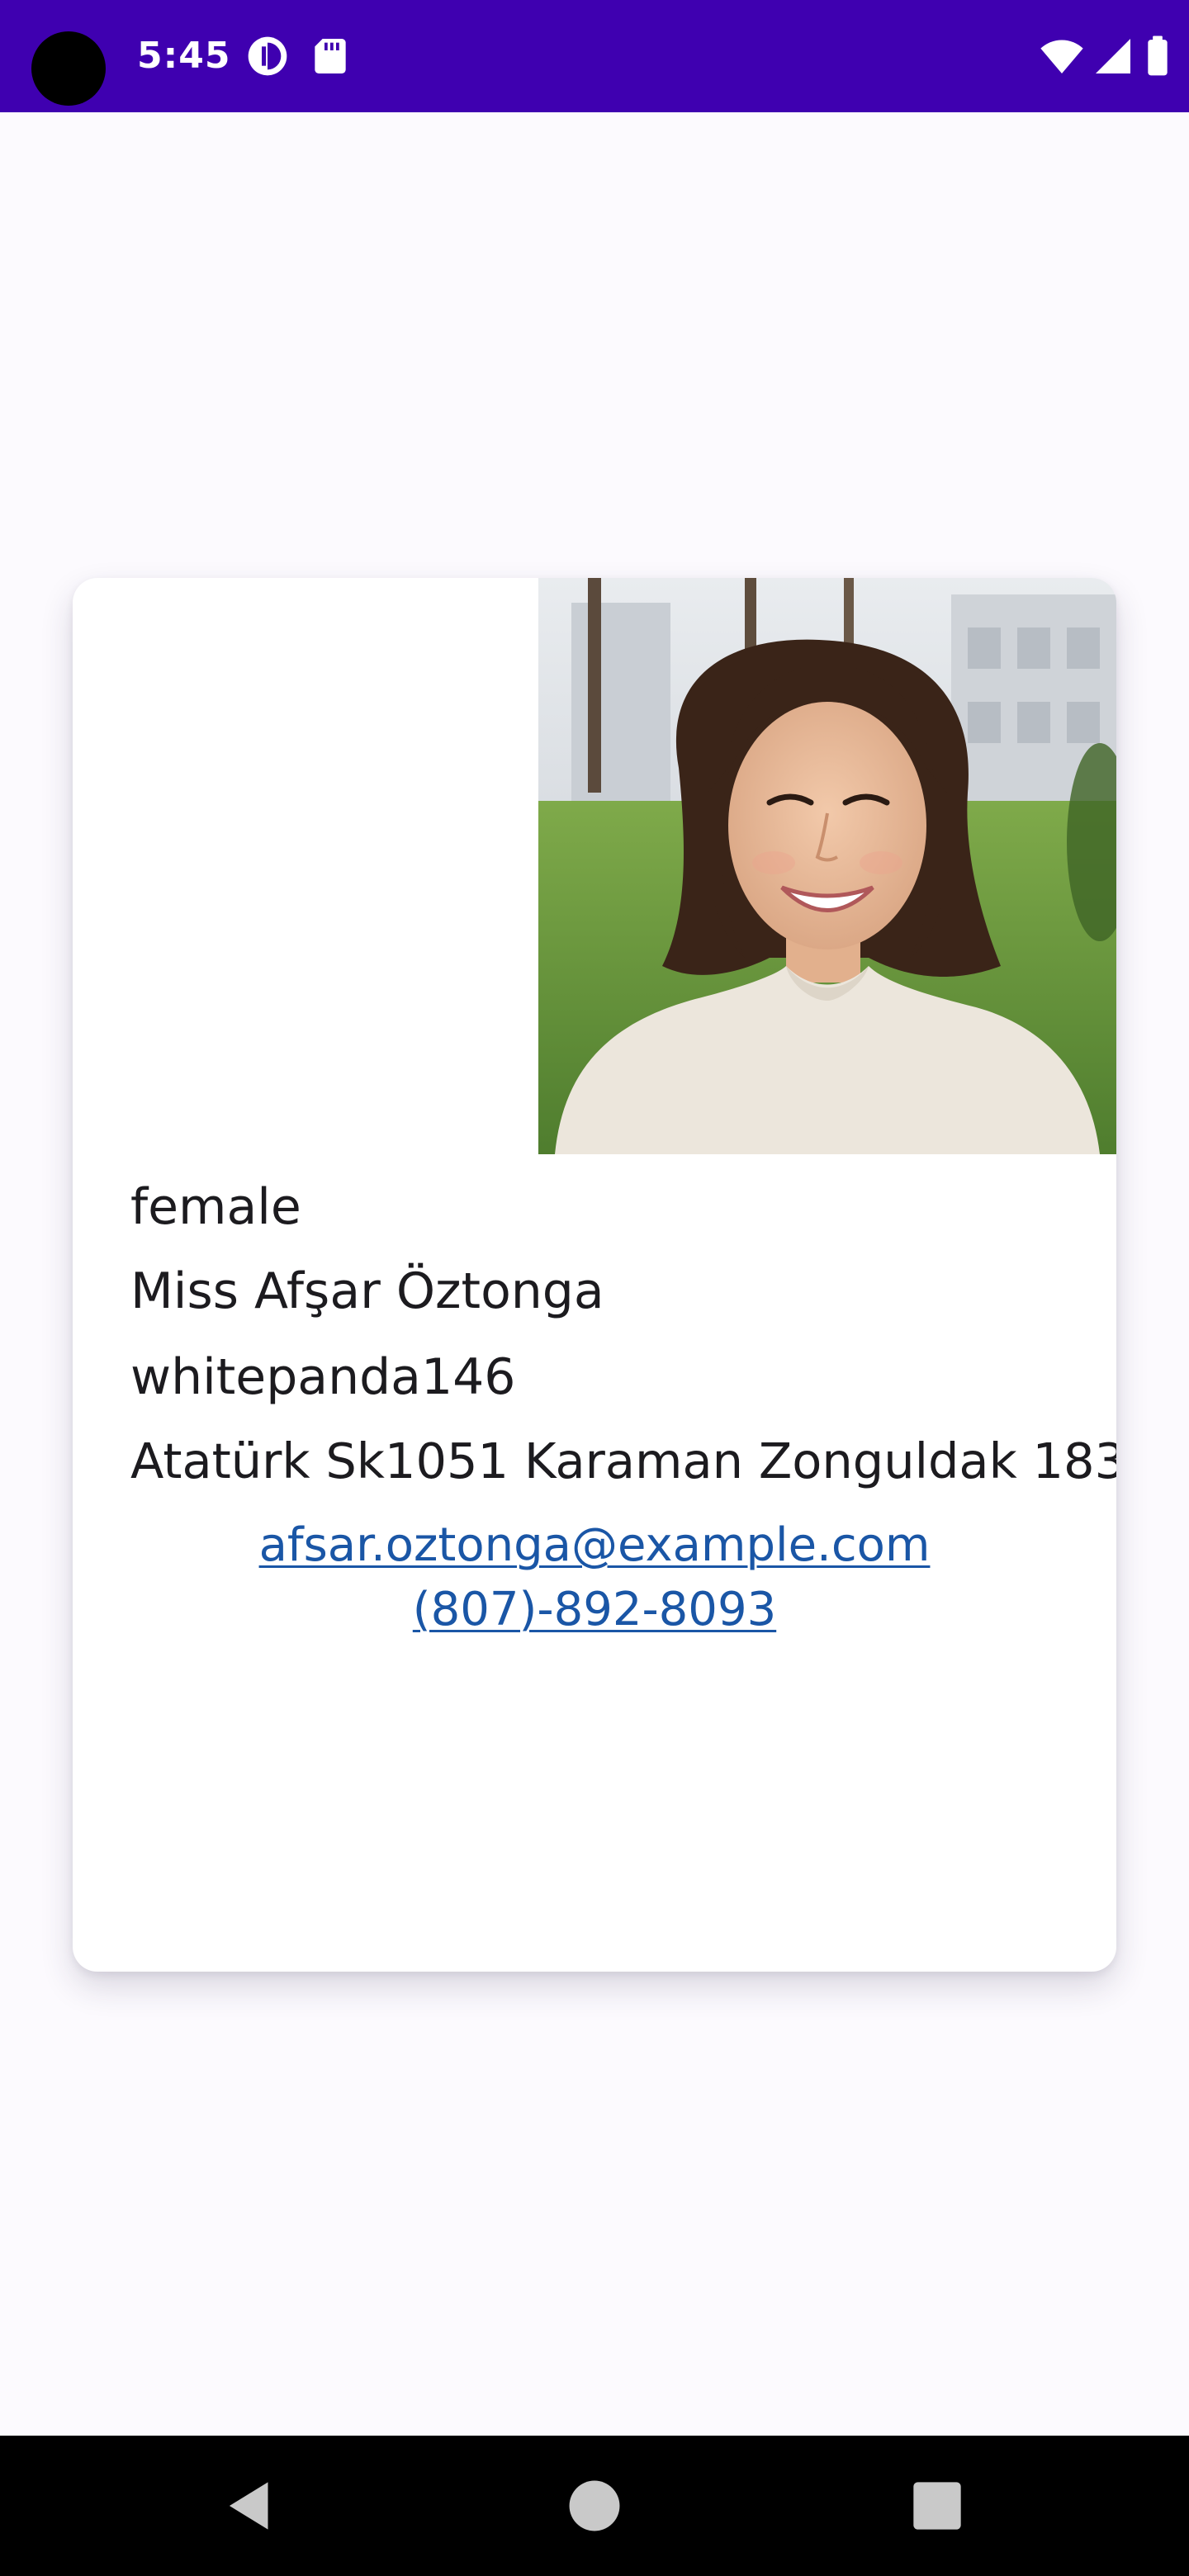 The height and width of the screenshot is (2576, 1189). What do you see at coordinates (1062, 56) in the screenshot?
I see `wifi-icon` at bounding box center [1062, 56].